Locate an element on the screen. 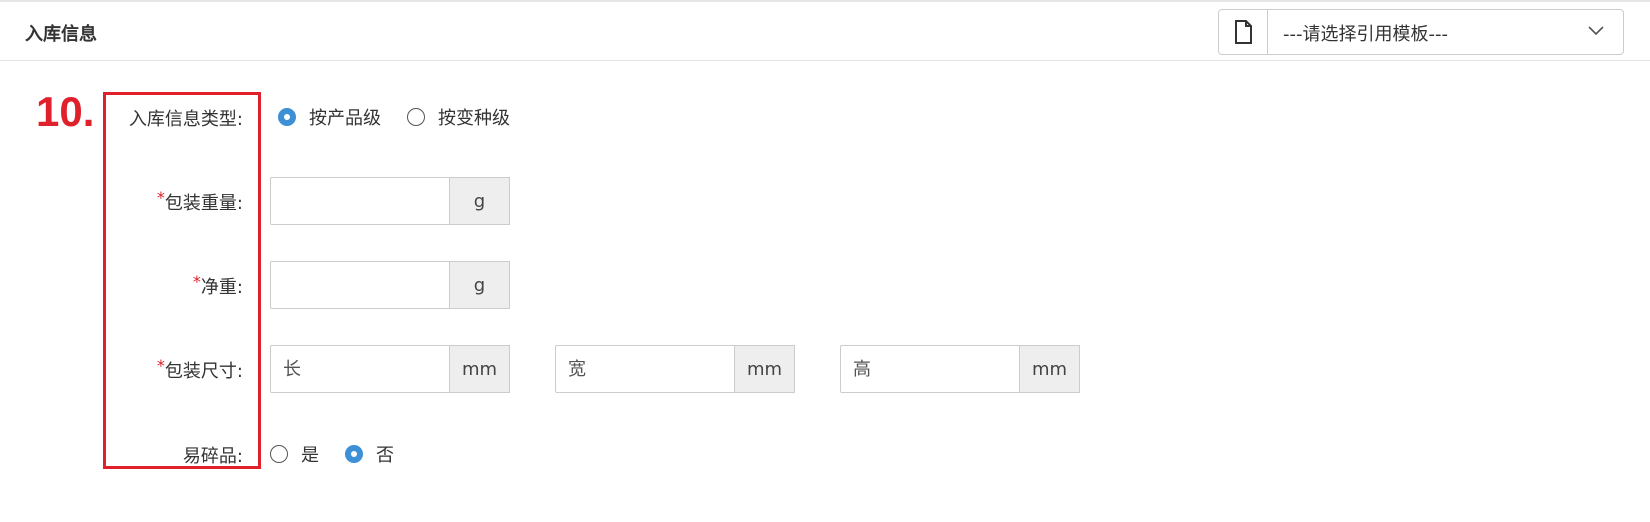 The image size is (1650, 522). net-weight-label: *净重: is located at coordinates (217, 285).